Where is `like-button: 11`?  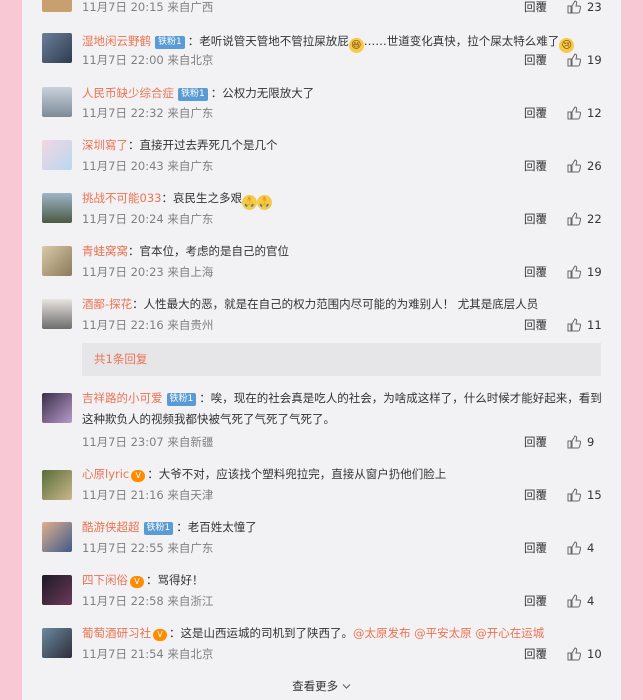
like-button: 11 is located at coordinates (584, 325).